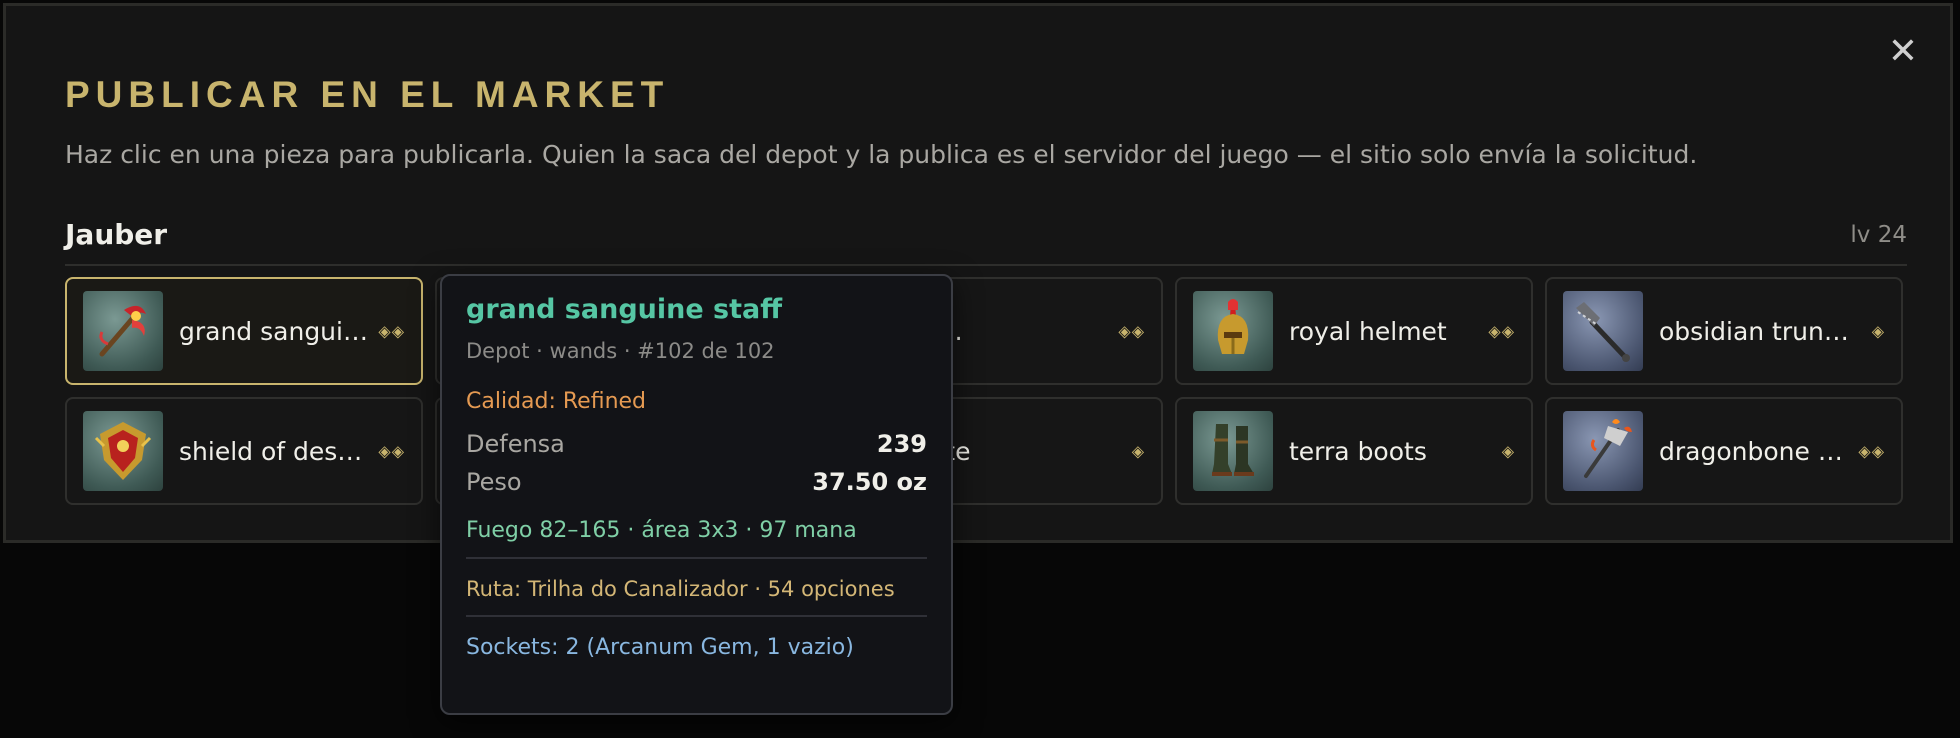 The image size is (1960, 738). I want to click on modal-title: PUBLICAR EN EL MARKET, so click(367, 94).